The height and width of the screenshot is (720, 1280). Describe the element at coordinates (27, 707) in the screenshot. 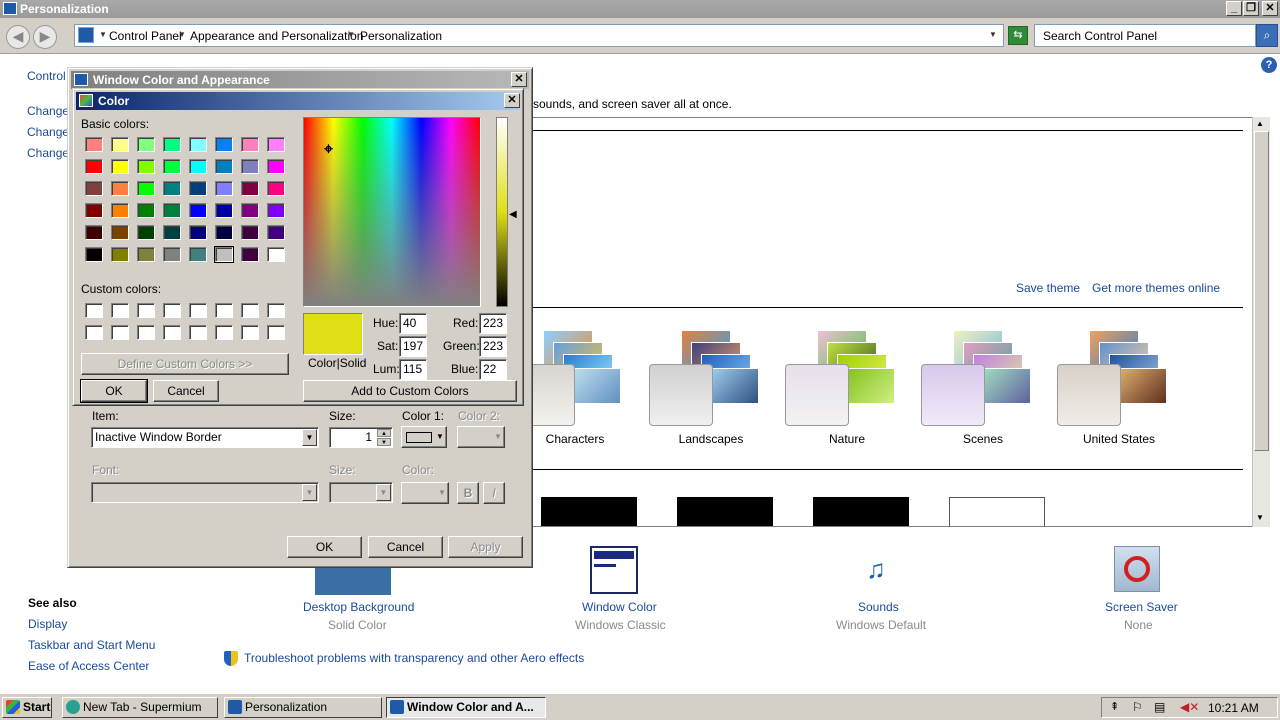

I see `start-button: Start` at that location.